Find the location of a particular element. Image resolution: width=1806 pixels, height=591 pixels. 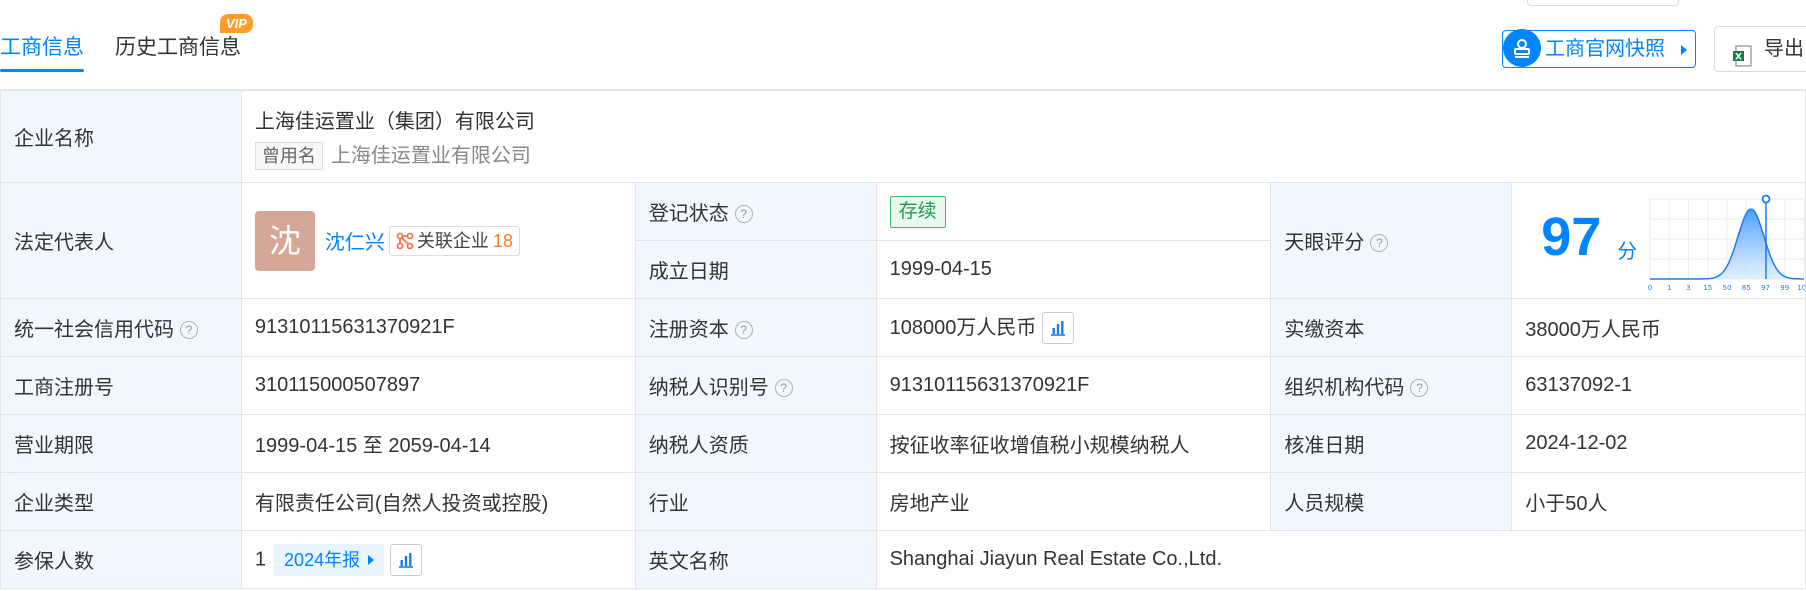

score-axis-tick-label: 1 is located at coordinates (1669, 288).